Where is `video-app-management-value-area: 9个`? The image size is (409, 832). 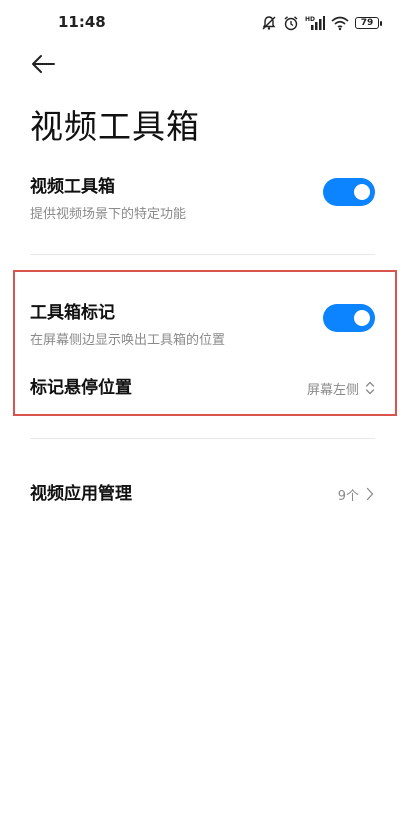 video-app-management-value-area: 9个 is located at coordinates (356, 494).